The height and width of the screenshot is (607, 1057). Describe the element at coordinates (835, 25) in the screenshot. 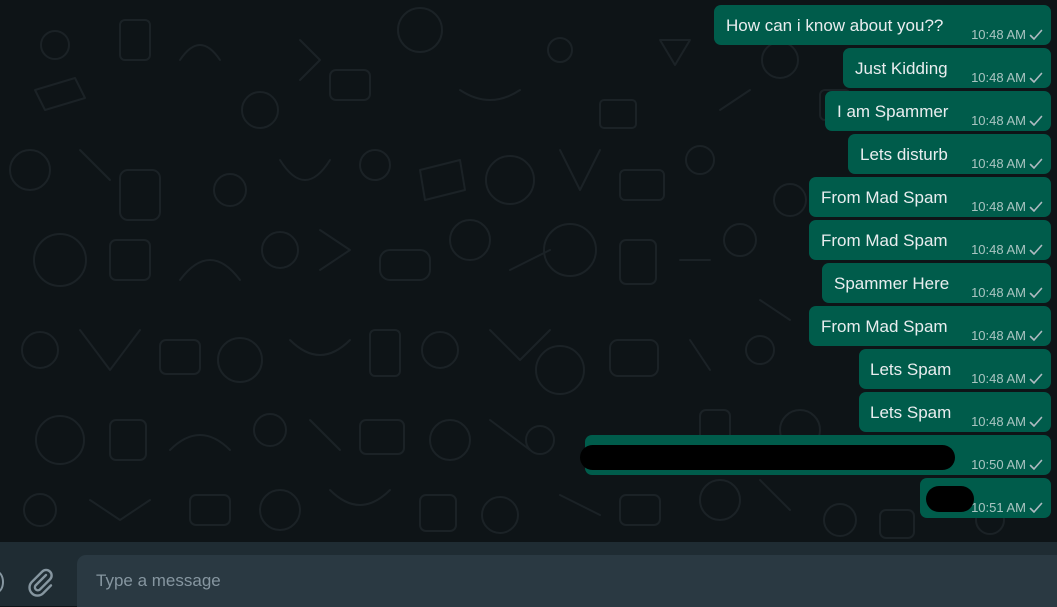

I see `message-text: How can i know about you??` at that location.